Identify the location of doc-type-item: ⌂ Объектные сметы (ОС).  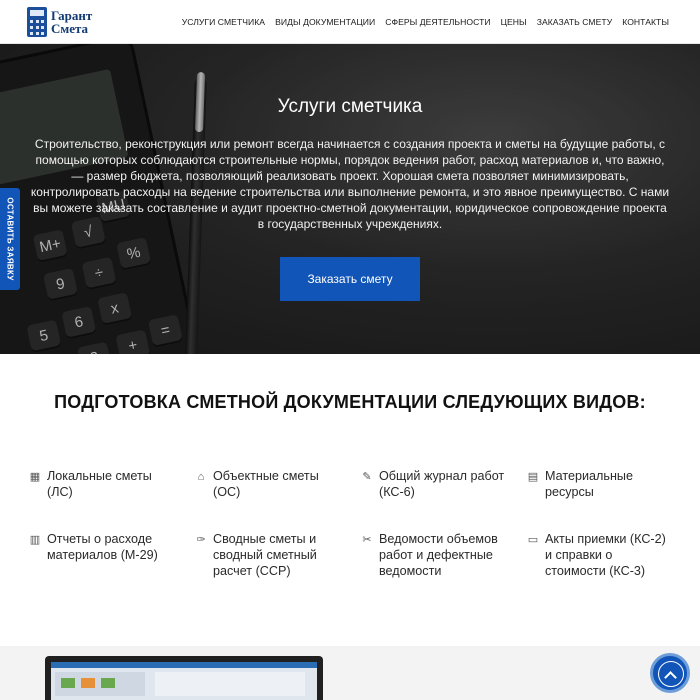
(277, 484).